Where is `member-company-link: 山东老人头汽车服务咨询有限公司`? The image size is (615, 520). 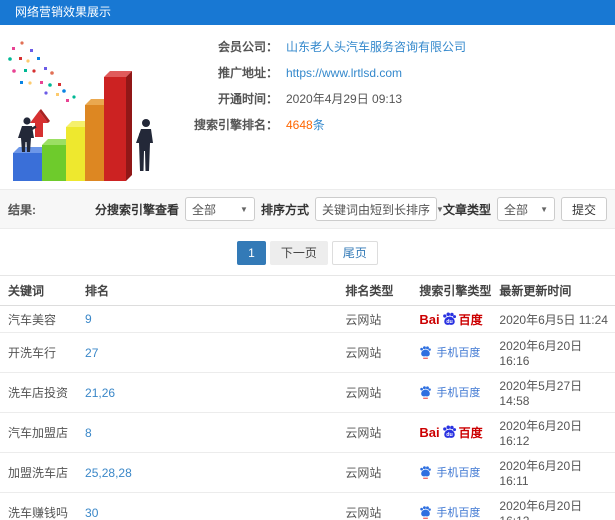 member-company-link: 山东老人头汽车服务咨询有限公司 is located at coordinates (376, 47).